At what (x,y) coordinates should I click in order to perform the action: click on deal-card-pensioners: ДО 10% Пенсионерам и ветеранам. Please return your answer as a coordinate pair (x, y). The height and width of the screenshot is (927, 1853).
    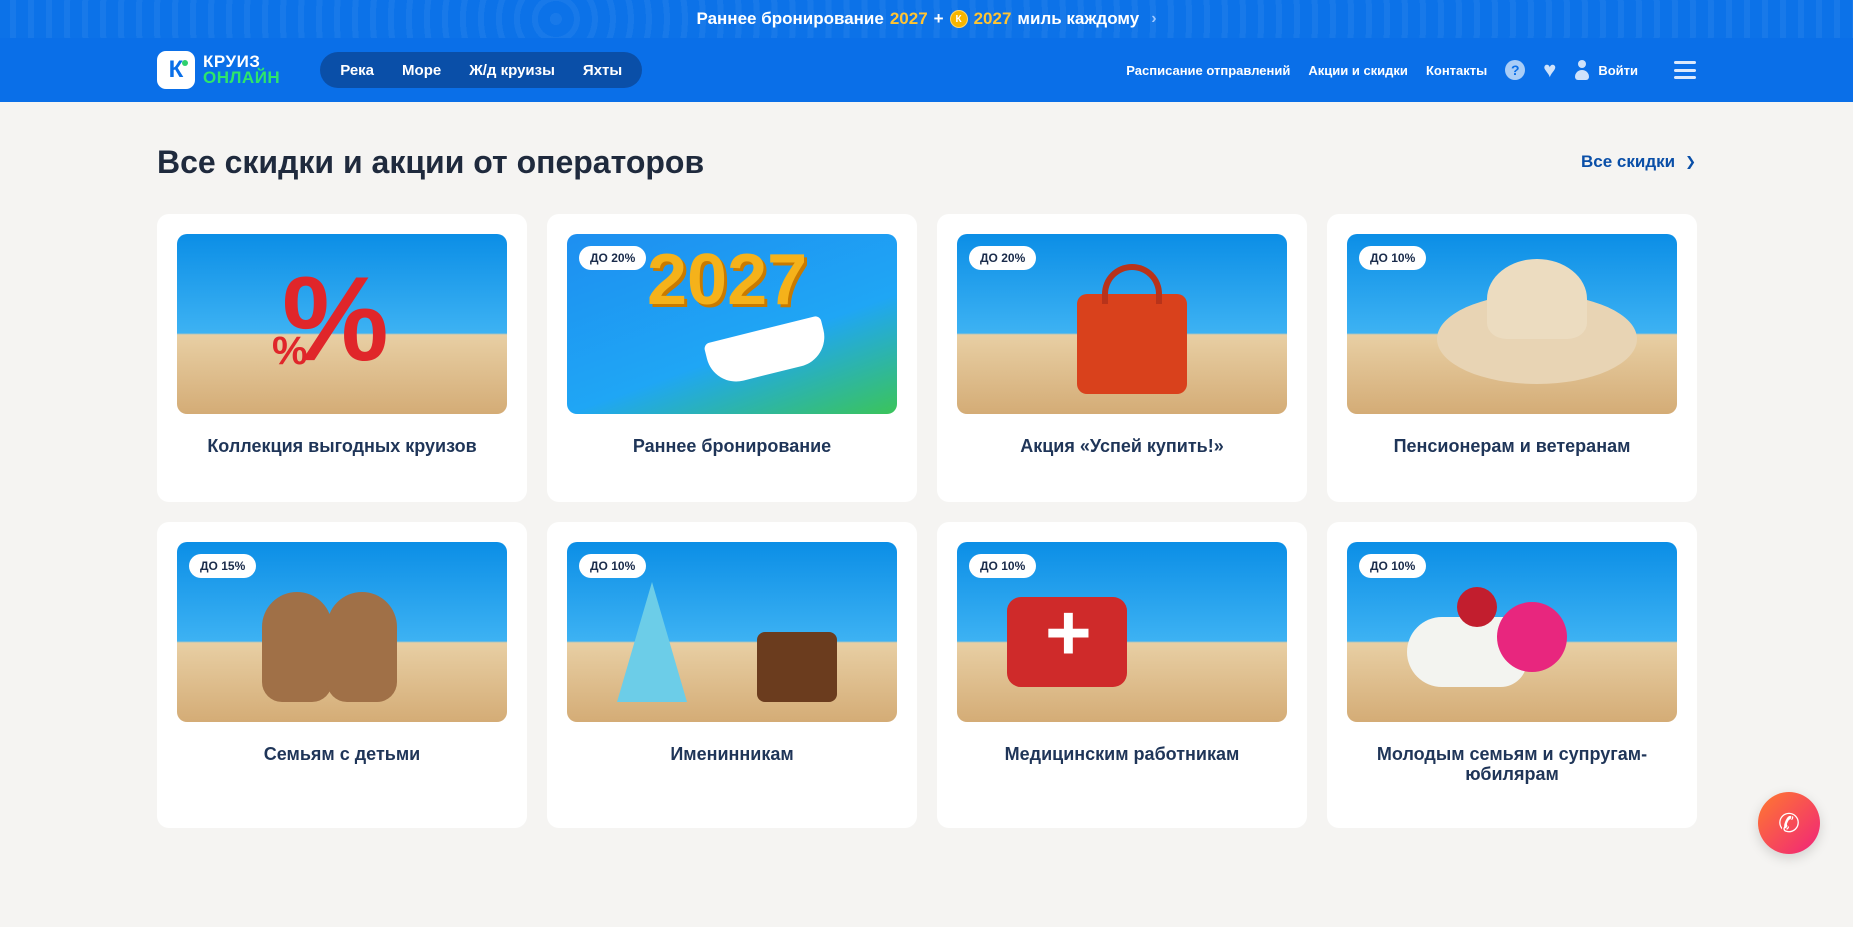
    Looking at the image, I should click on (1512, 358).